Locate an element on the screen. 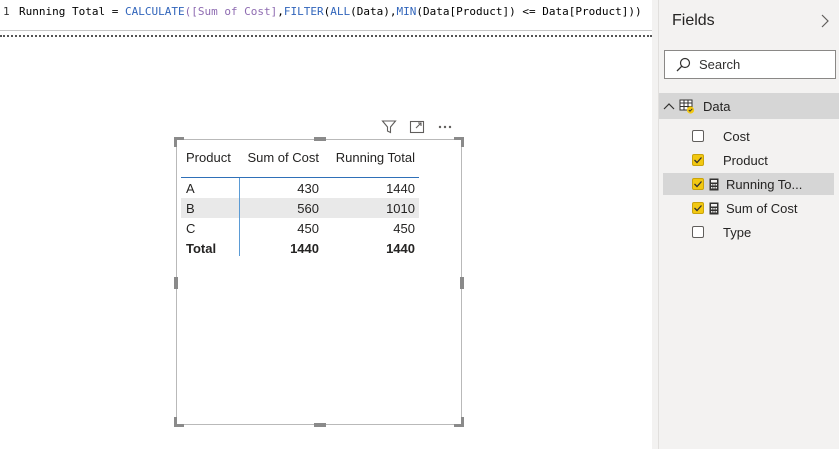 Image resolution: width=839 pixels, height=449 pixels. field-label: Type is located at coordinates (737, 232).